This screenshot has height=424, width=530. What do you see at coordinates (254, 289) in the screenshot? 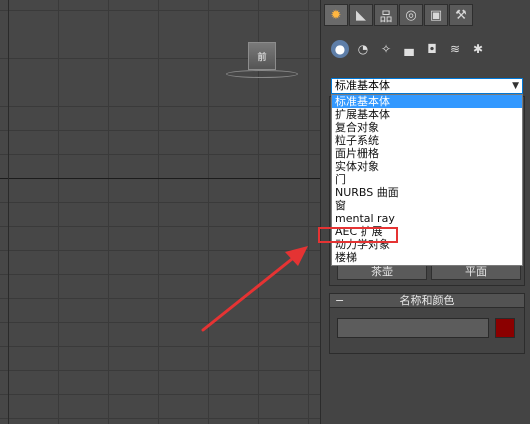
I see `annotation-arrow` at bounding box center [254, 289].